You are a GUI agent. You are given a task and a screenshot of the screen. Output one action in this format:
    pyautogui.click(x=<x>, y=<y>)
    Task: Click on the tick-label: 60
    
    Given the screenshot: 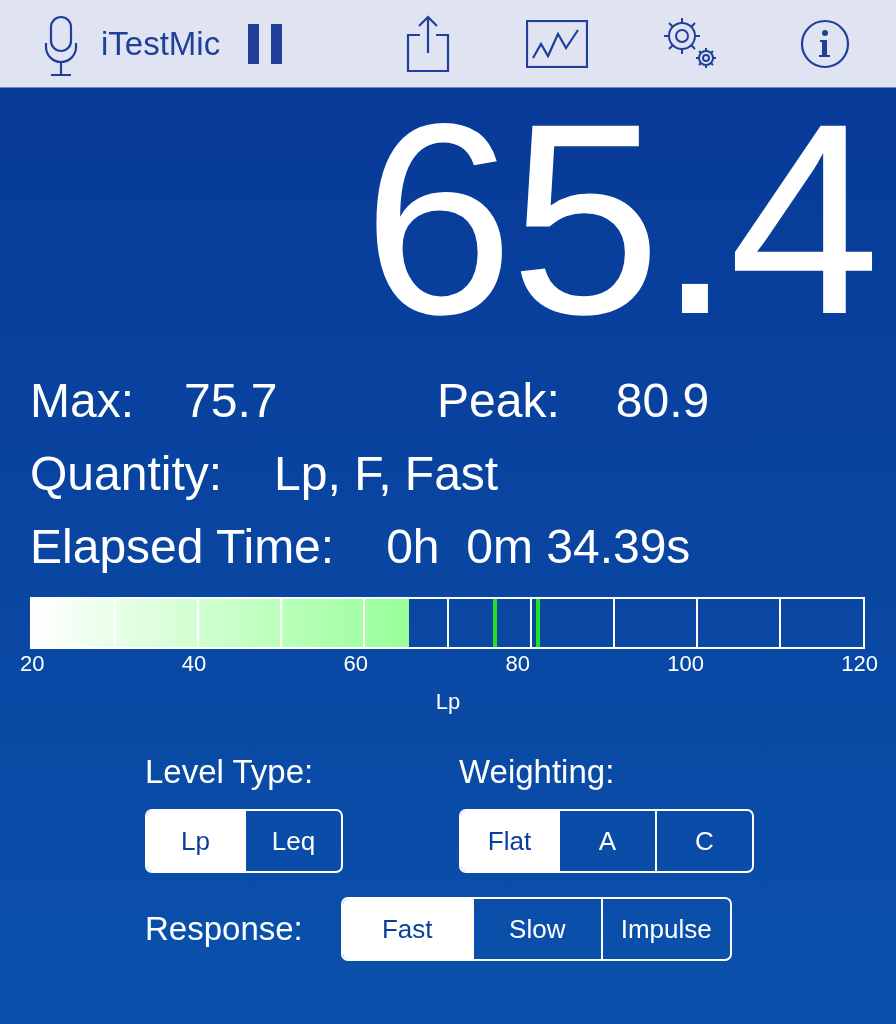 What is the action you would take?
    pyautogui.click(x=356, y=664)
    